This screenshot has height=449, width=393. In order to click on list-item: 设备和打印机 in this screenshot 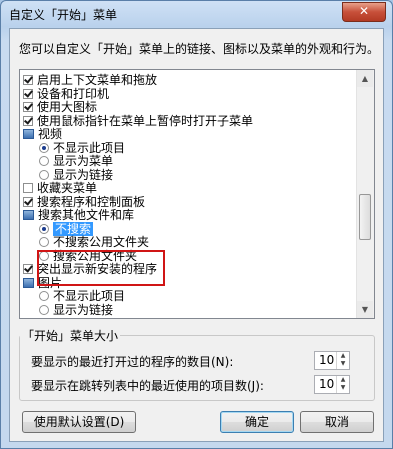, I will do `click(66, 94)`.